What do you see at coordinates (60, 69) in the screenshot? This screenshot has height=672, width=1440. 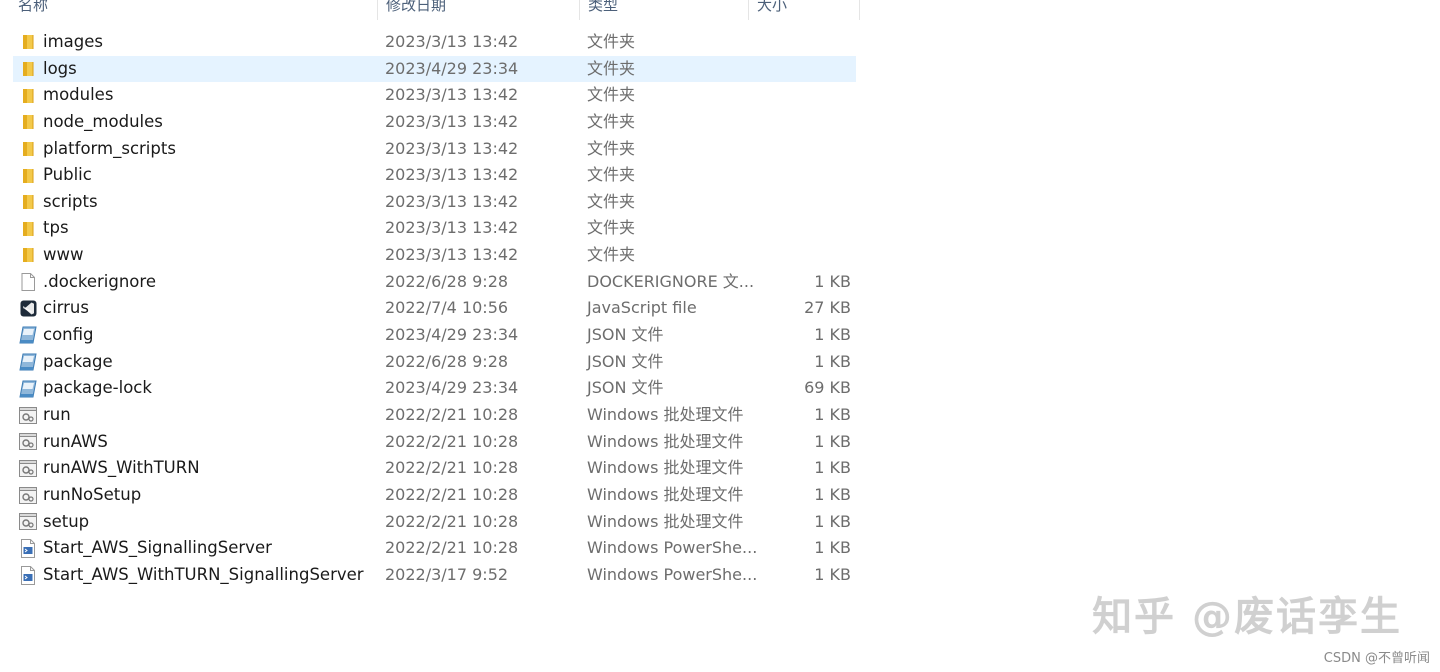 I see `file-name: logs` at bounding box center [60, 69].